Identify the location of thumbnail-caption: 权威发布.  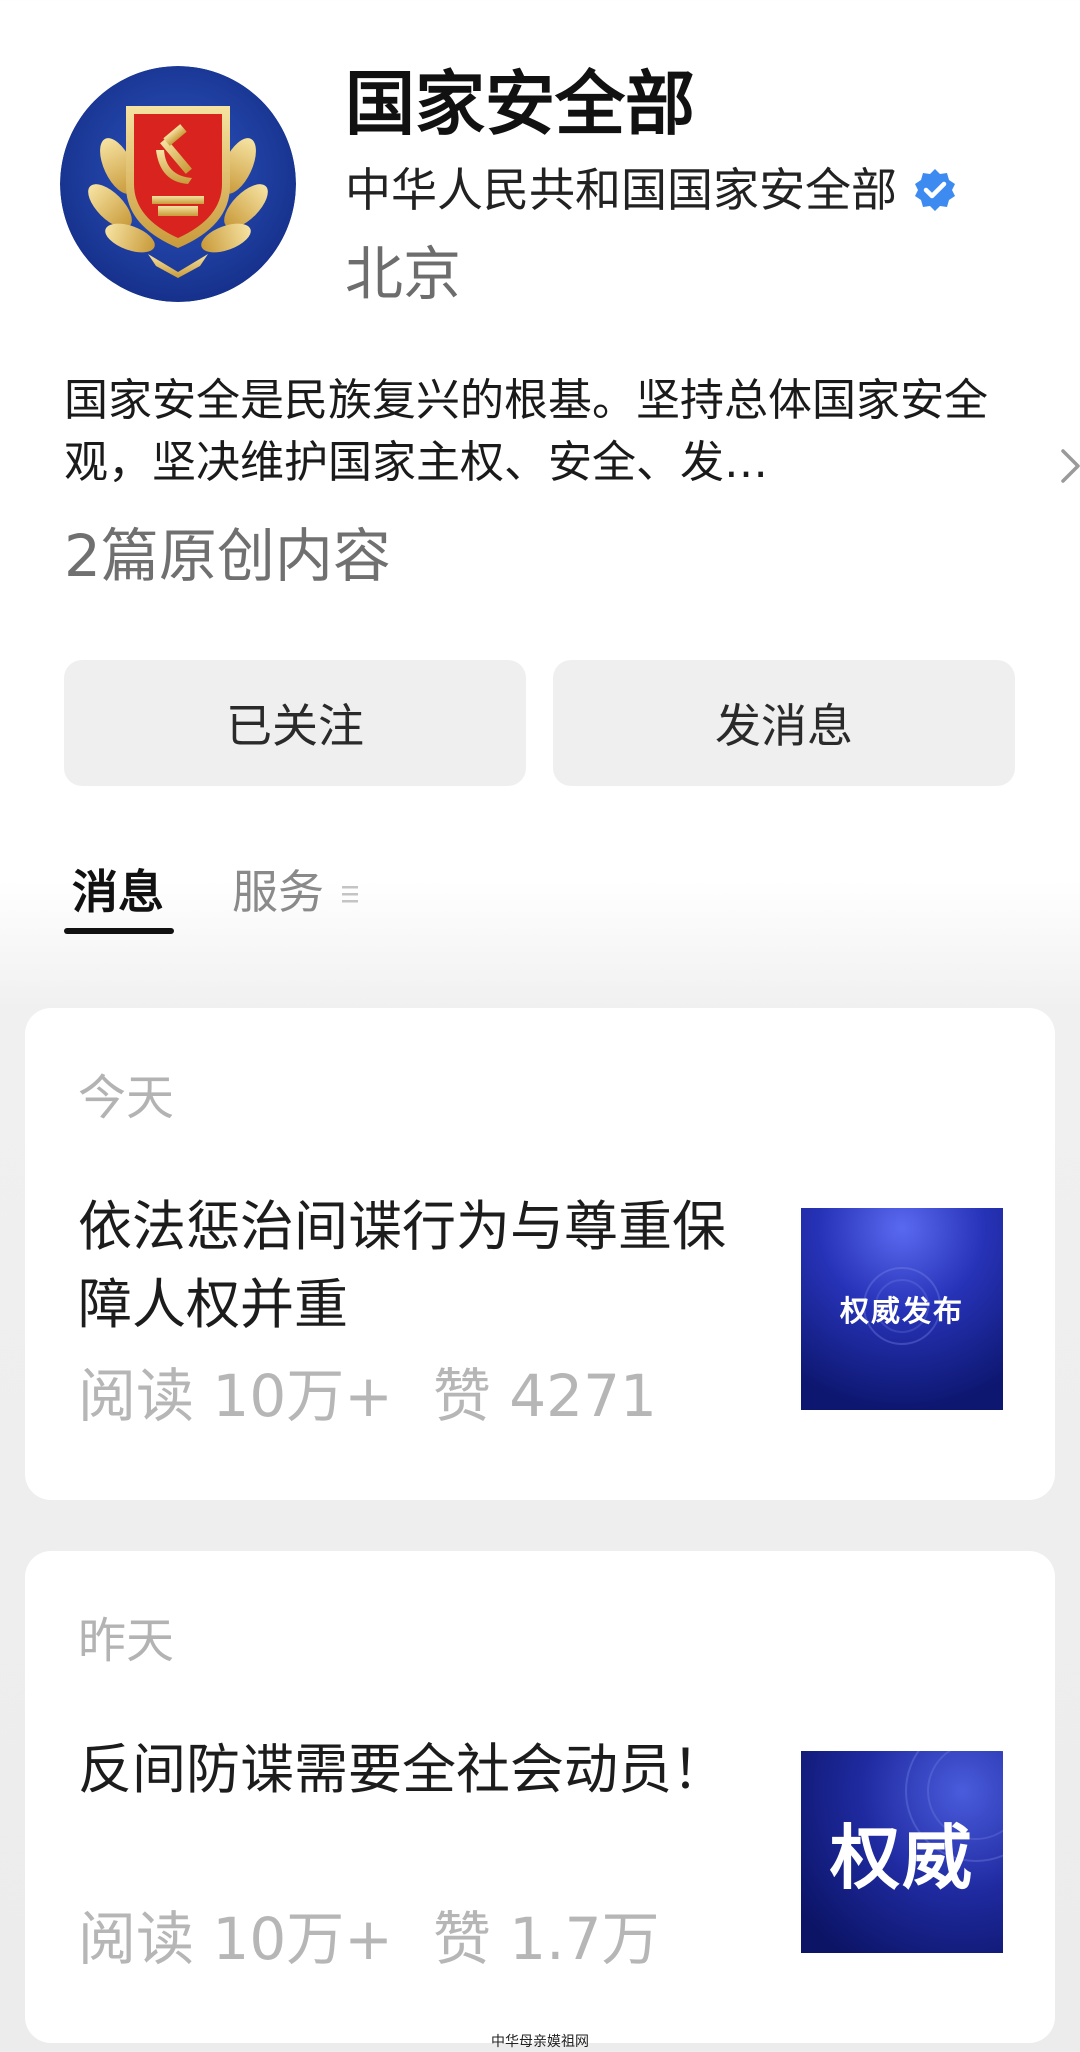
(901, 1311).